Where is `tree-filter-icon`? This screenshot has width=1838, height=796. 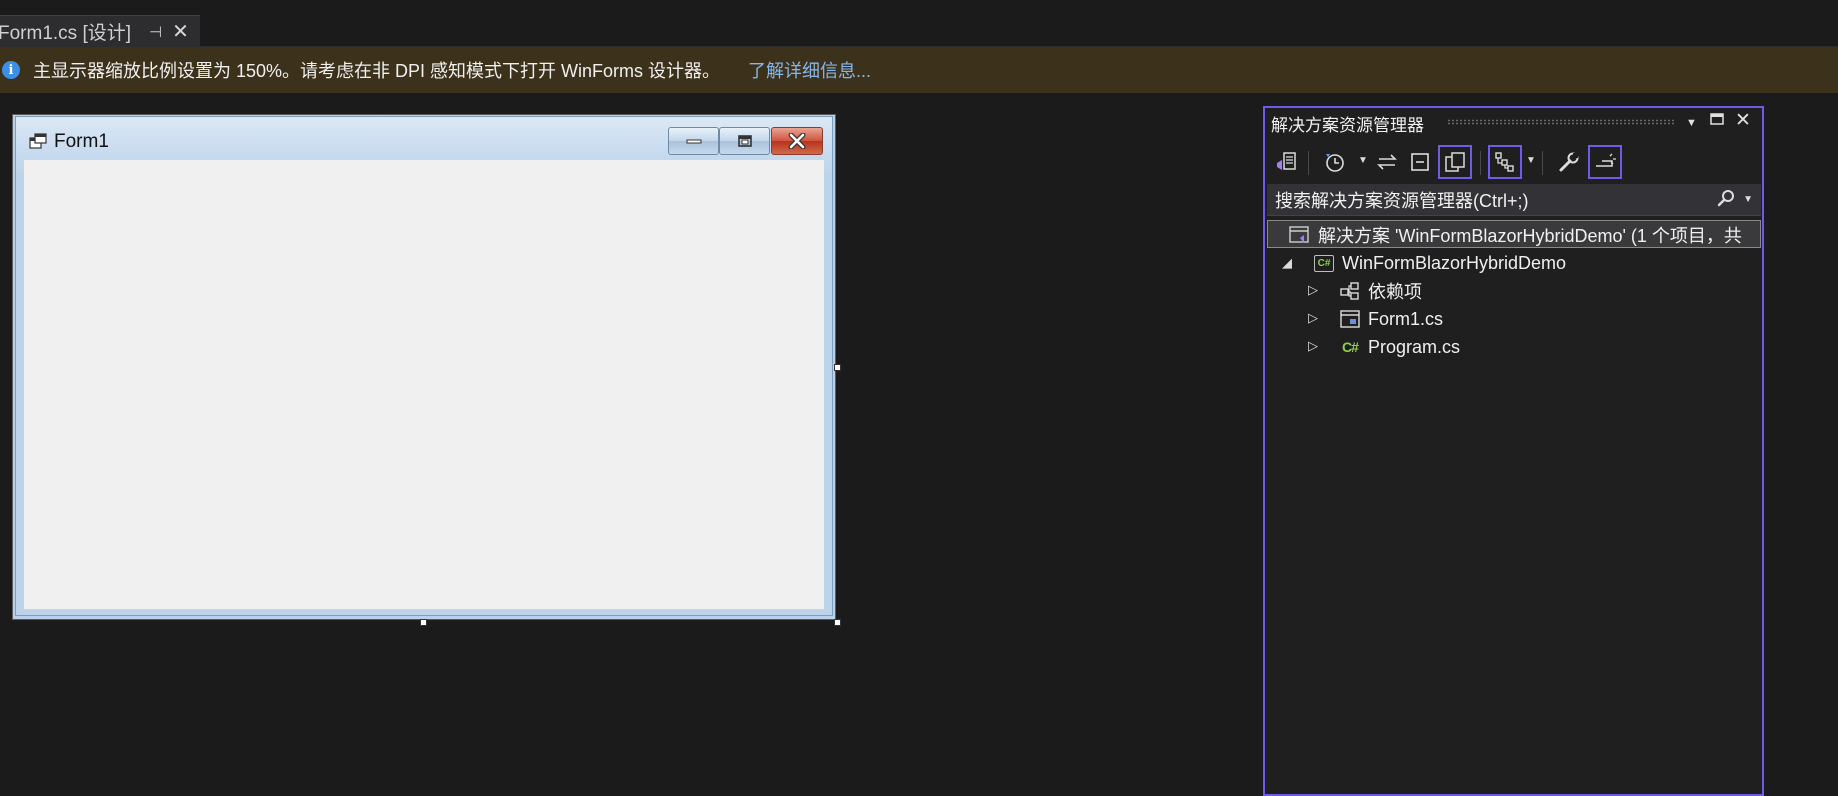
tree-filter-icon is located at coordinates (1505, 162).